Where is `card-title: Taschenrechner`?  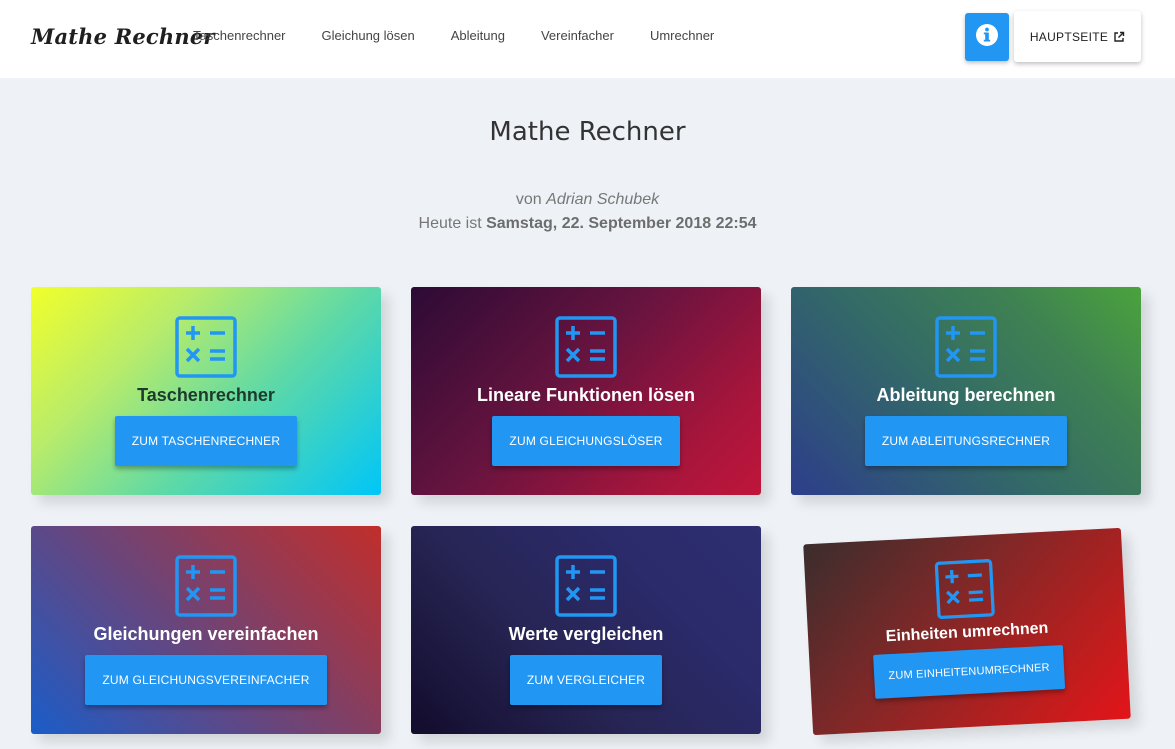
card-title: Taschenrechner is located at coordinates (206, 395).